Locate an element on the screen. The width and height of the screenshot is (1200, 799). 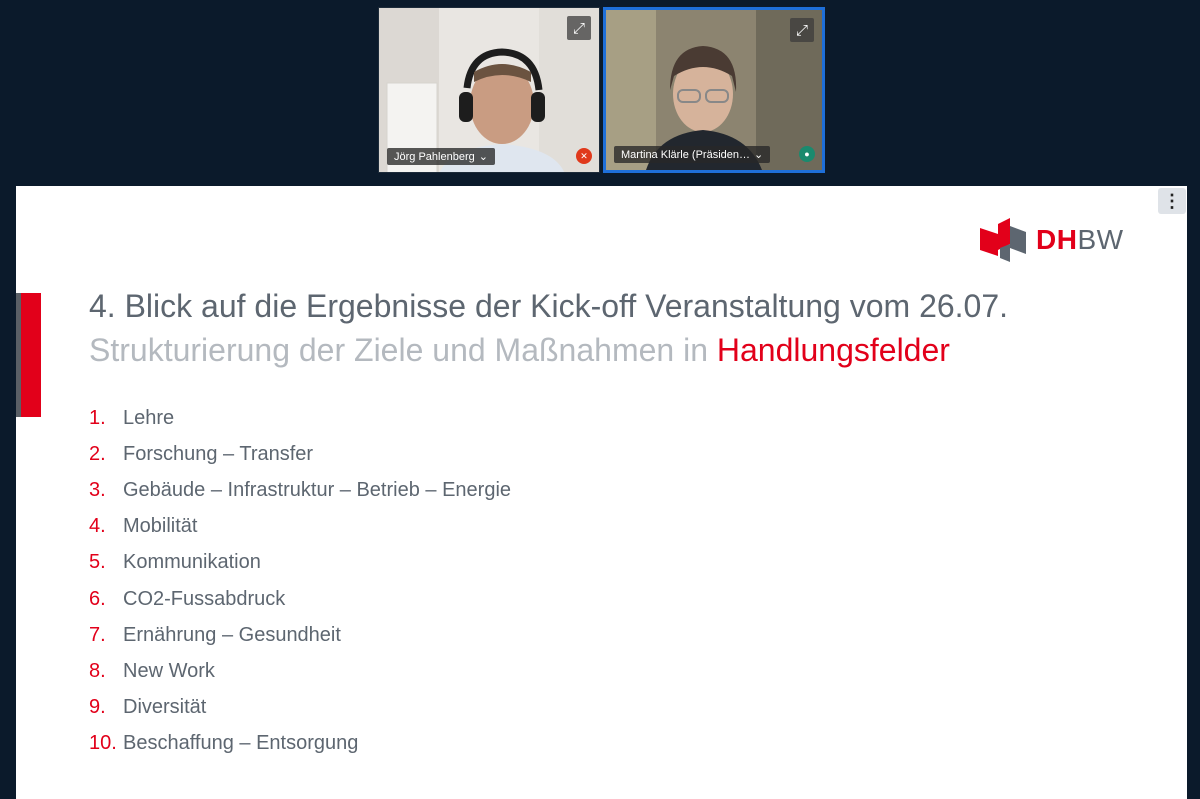
list-item: 10. Beschaffung – Entsorgung is located at coordinates (224, 743).